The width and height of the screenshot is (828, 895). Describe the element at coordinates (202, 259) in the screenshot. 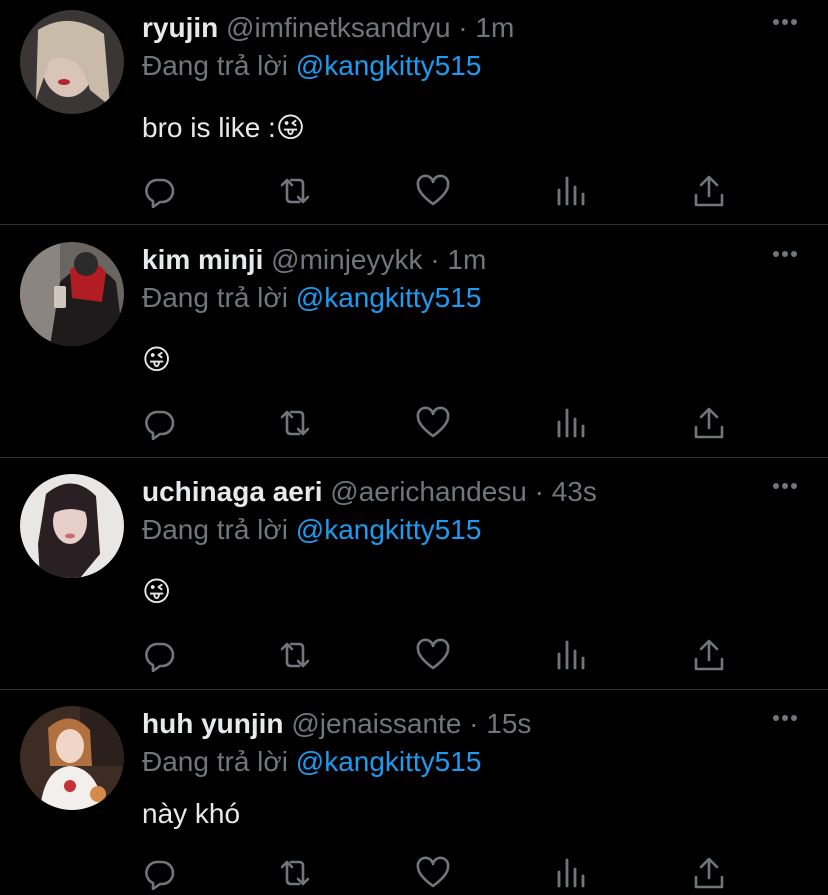

I see `display-name: kim minji` at that location.